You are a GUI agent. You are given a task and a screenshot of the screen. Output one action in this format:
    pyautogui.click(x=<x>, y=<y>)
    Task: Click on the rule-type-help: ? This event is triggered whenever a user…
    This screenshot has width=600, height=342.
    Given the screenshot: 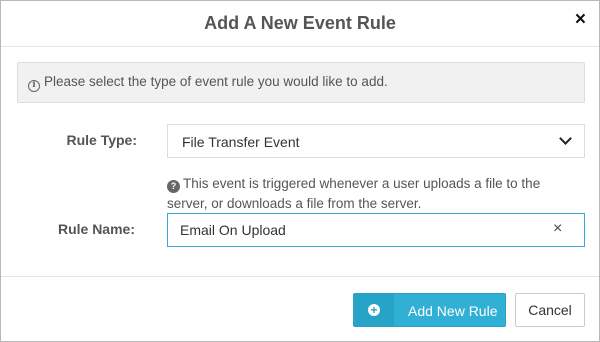 What is the action you would take?
    pyautogui.click(x=372, y=194)
    